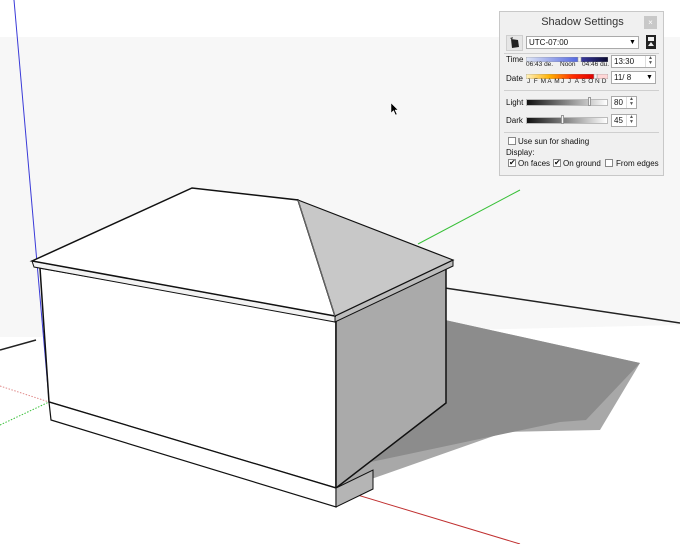  I want to click on sunrise-label: 06:43 de., so click(540, 64).